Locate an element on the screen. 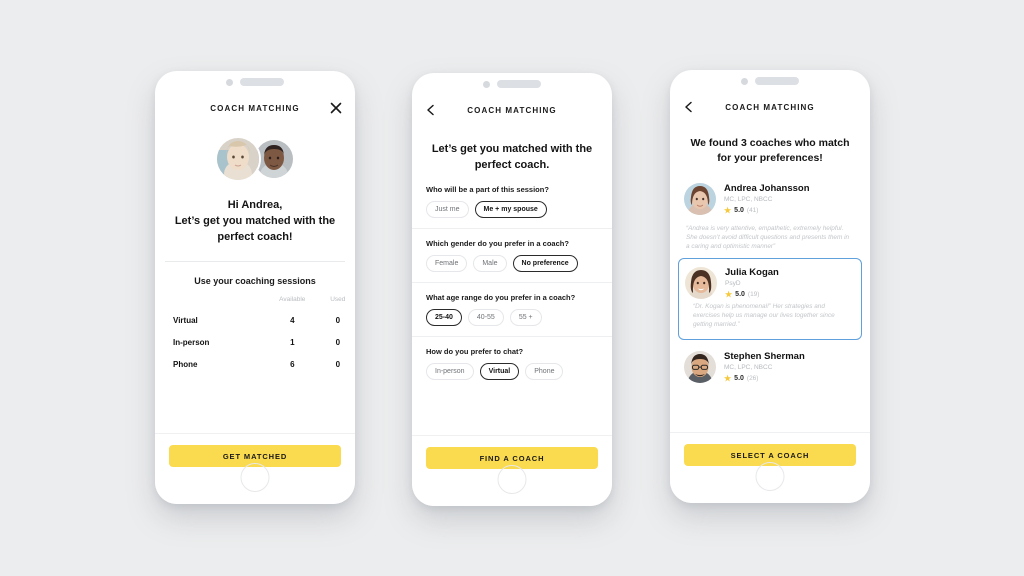 The height and width of the screenshot is (576, 1024). table-row: Phone 6 0 is located at coordinates (255, 364).